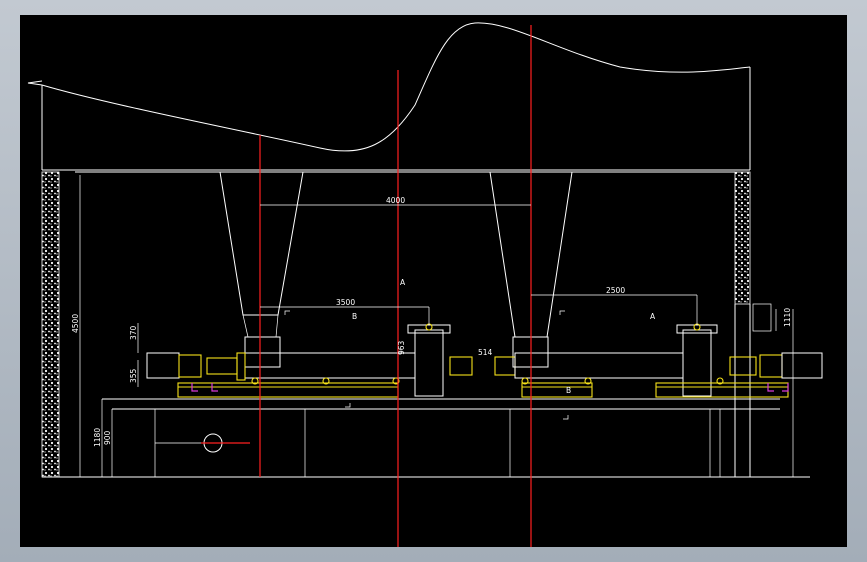 Image resolution: width=867 pixels, height=562 pixels. I want to click on center-coupling-l, so click(461, 366).